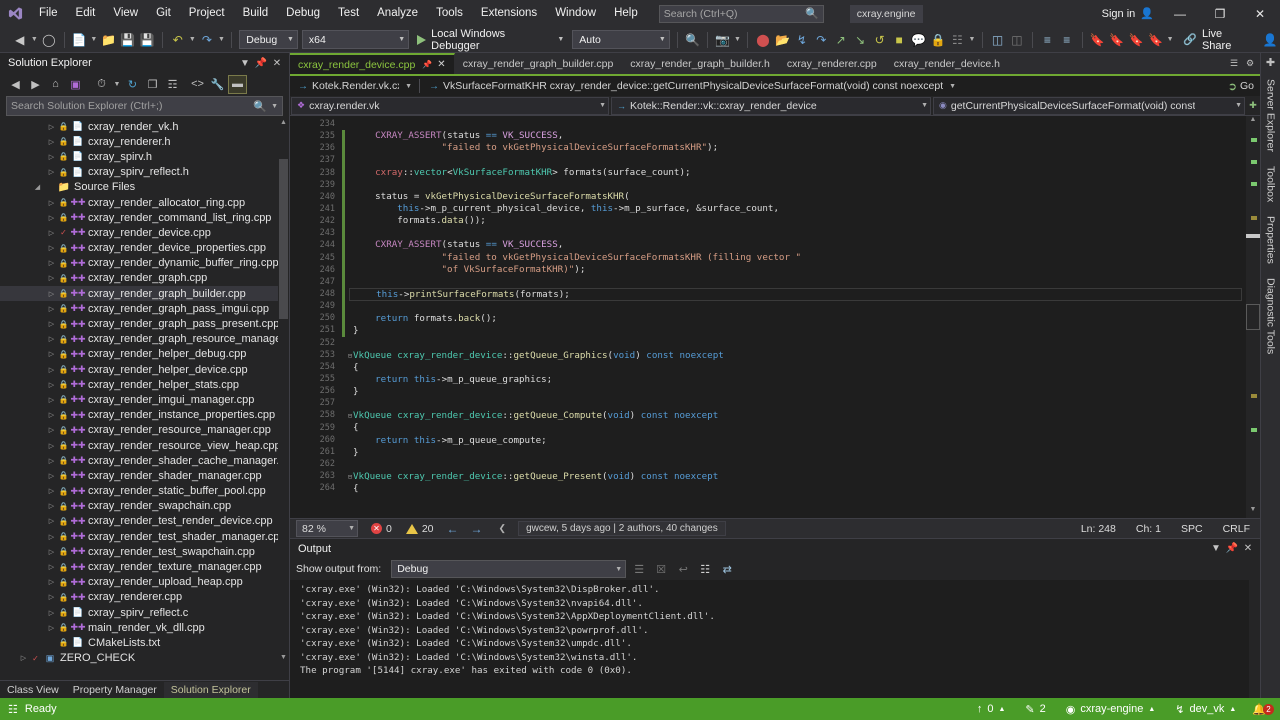 The height and width of the screenshot is (720, 1280). Describe the element at coordinates (177, 40) in the screenshot. I see `undo-icon: ↶` at that location.